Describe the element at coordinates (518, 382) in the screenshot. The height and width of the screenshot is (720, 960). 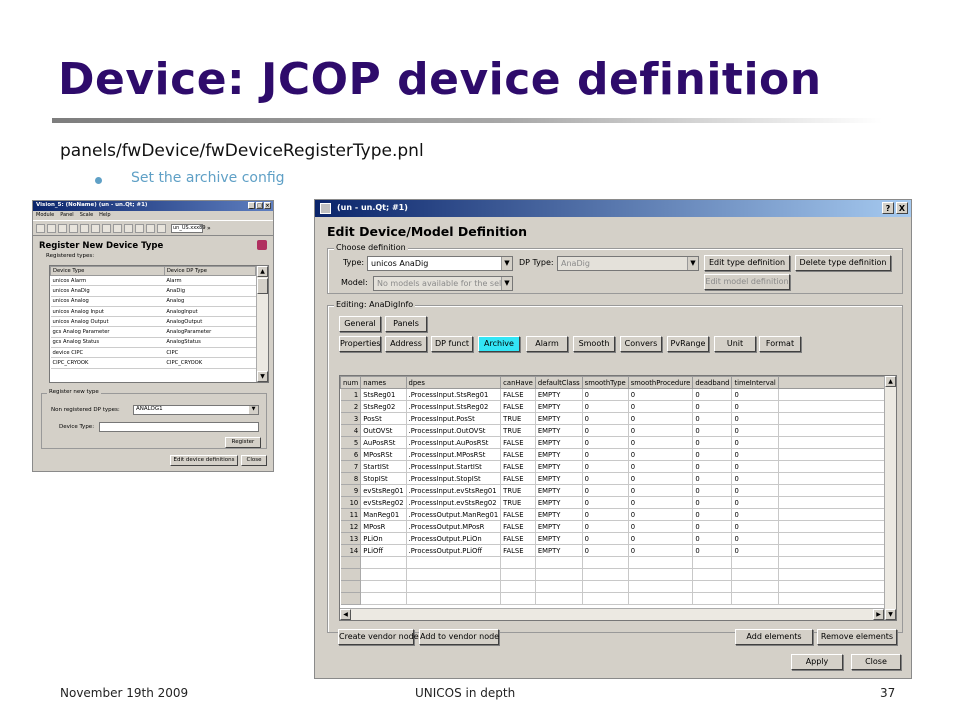
I see `col-canhave: canHave` at that location.